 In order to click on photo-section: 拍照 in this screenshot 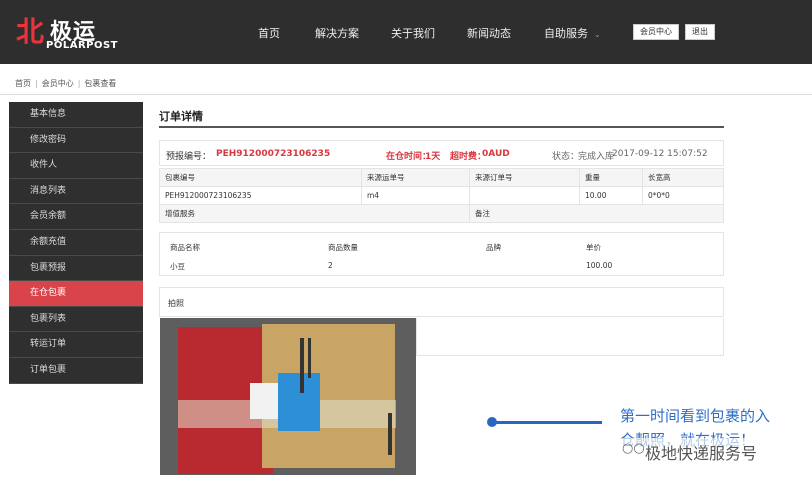, I will do `click(441, 302)`.